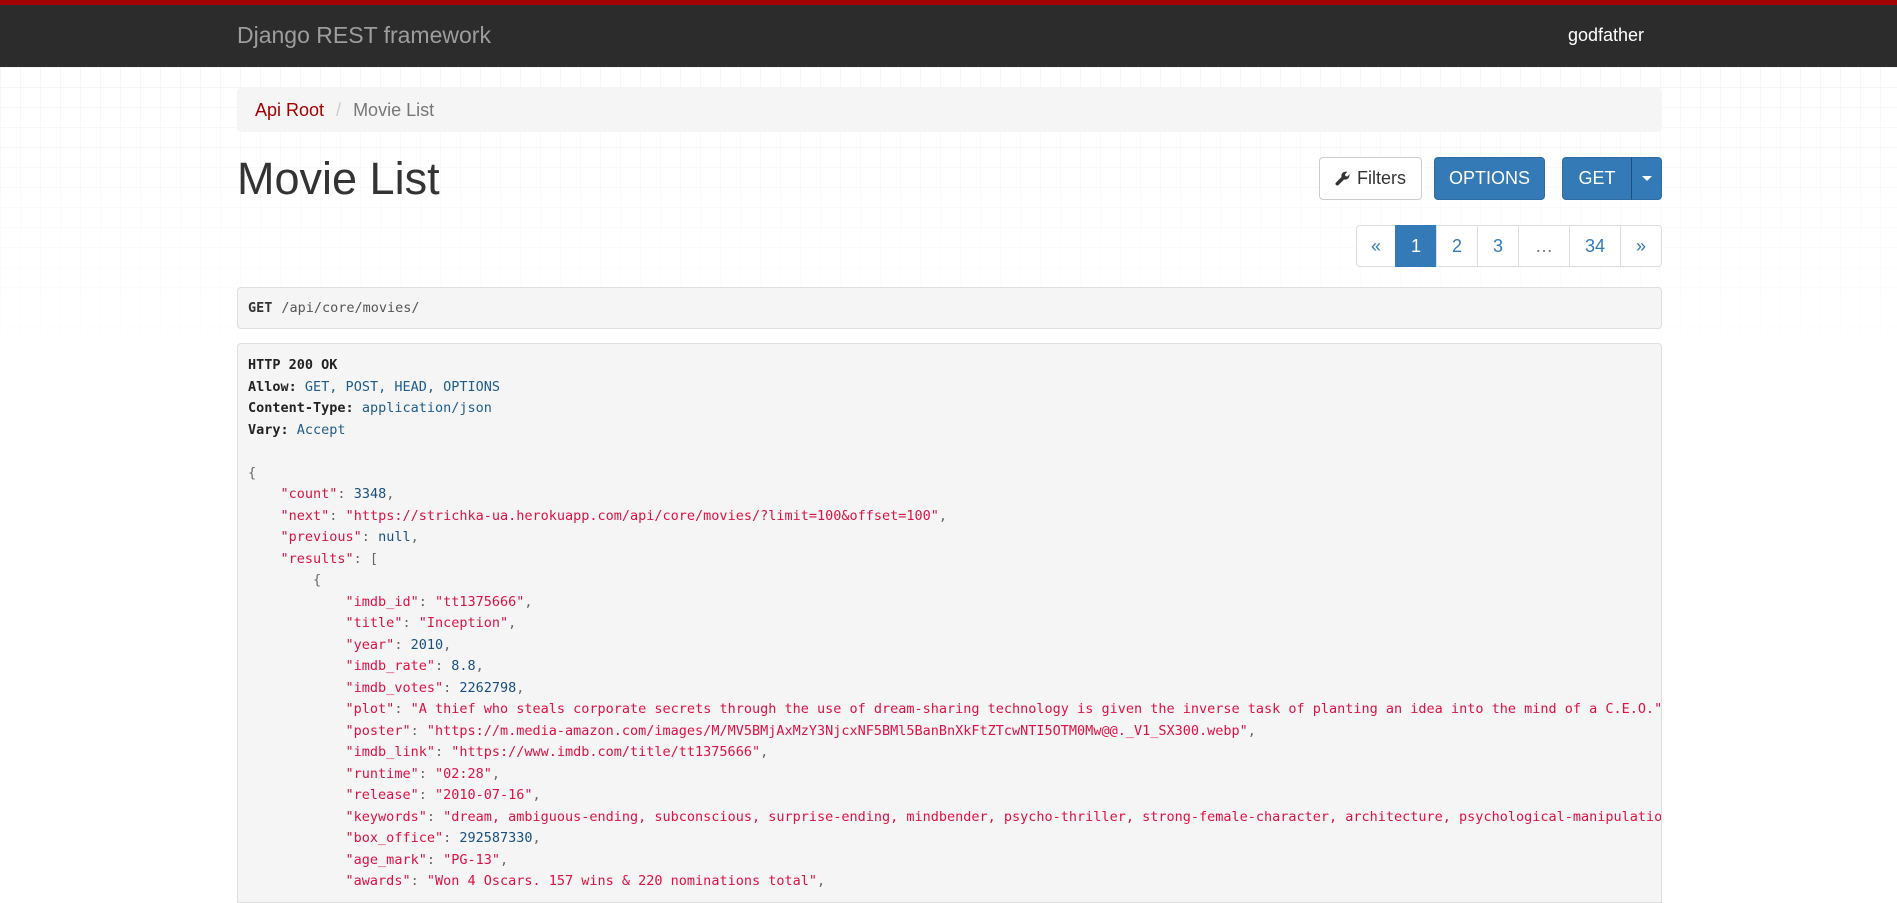  What do you see at coordinates (1416, 246) in the screenshot?
I see `pagination-page-1: 1` at bounding box center [1416, 246].